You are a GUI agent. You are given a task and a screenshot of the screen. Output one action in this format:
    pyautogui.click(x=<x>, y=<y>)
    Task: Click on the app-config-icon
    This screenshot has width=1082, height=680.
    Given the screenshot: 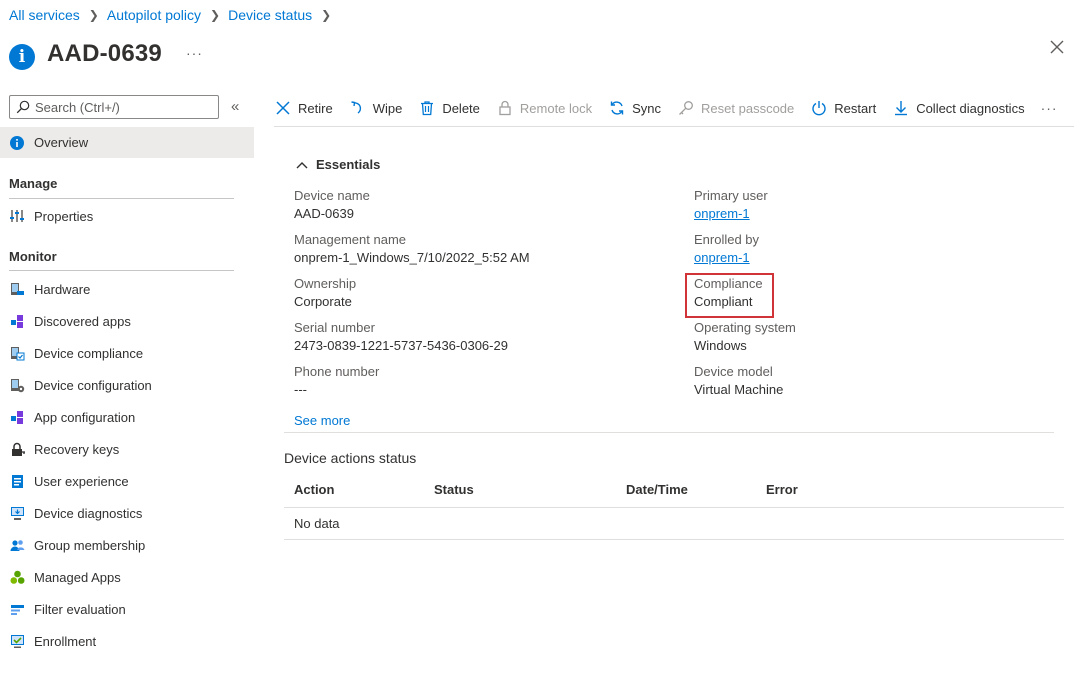 What is the action you would take?
    pyautogui.click(x=17, y=417)
    